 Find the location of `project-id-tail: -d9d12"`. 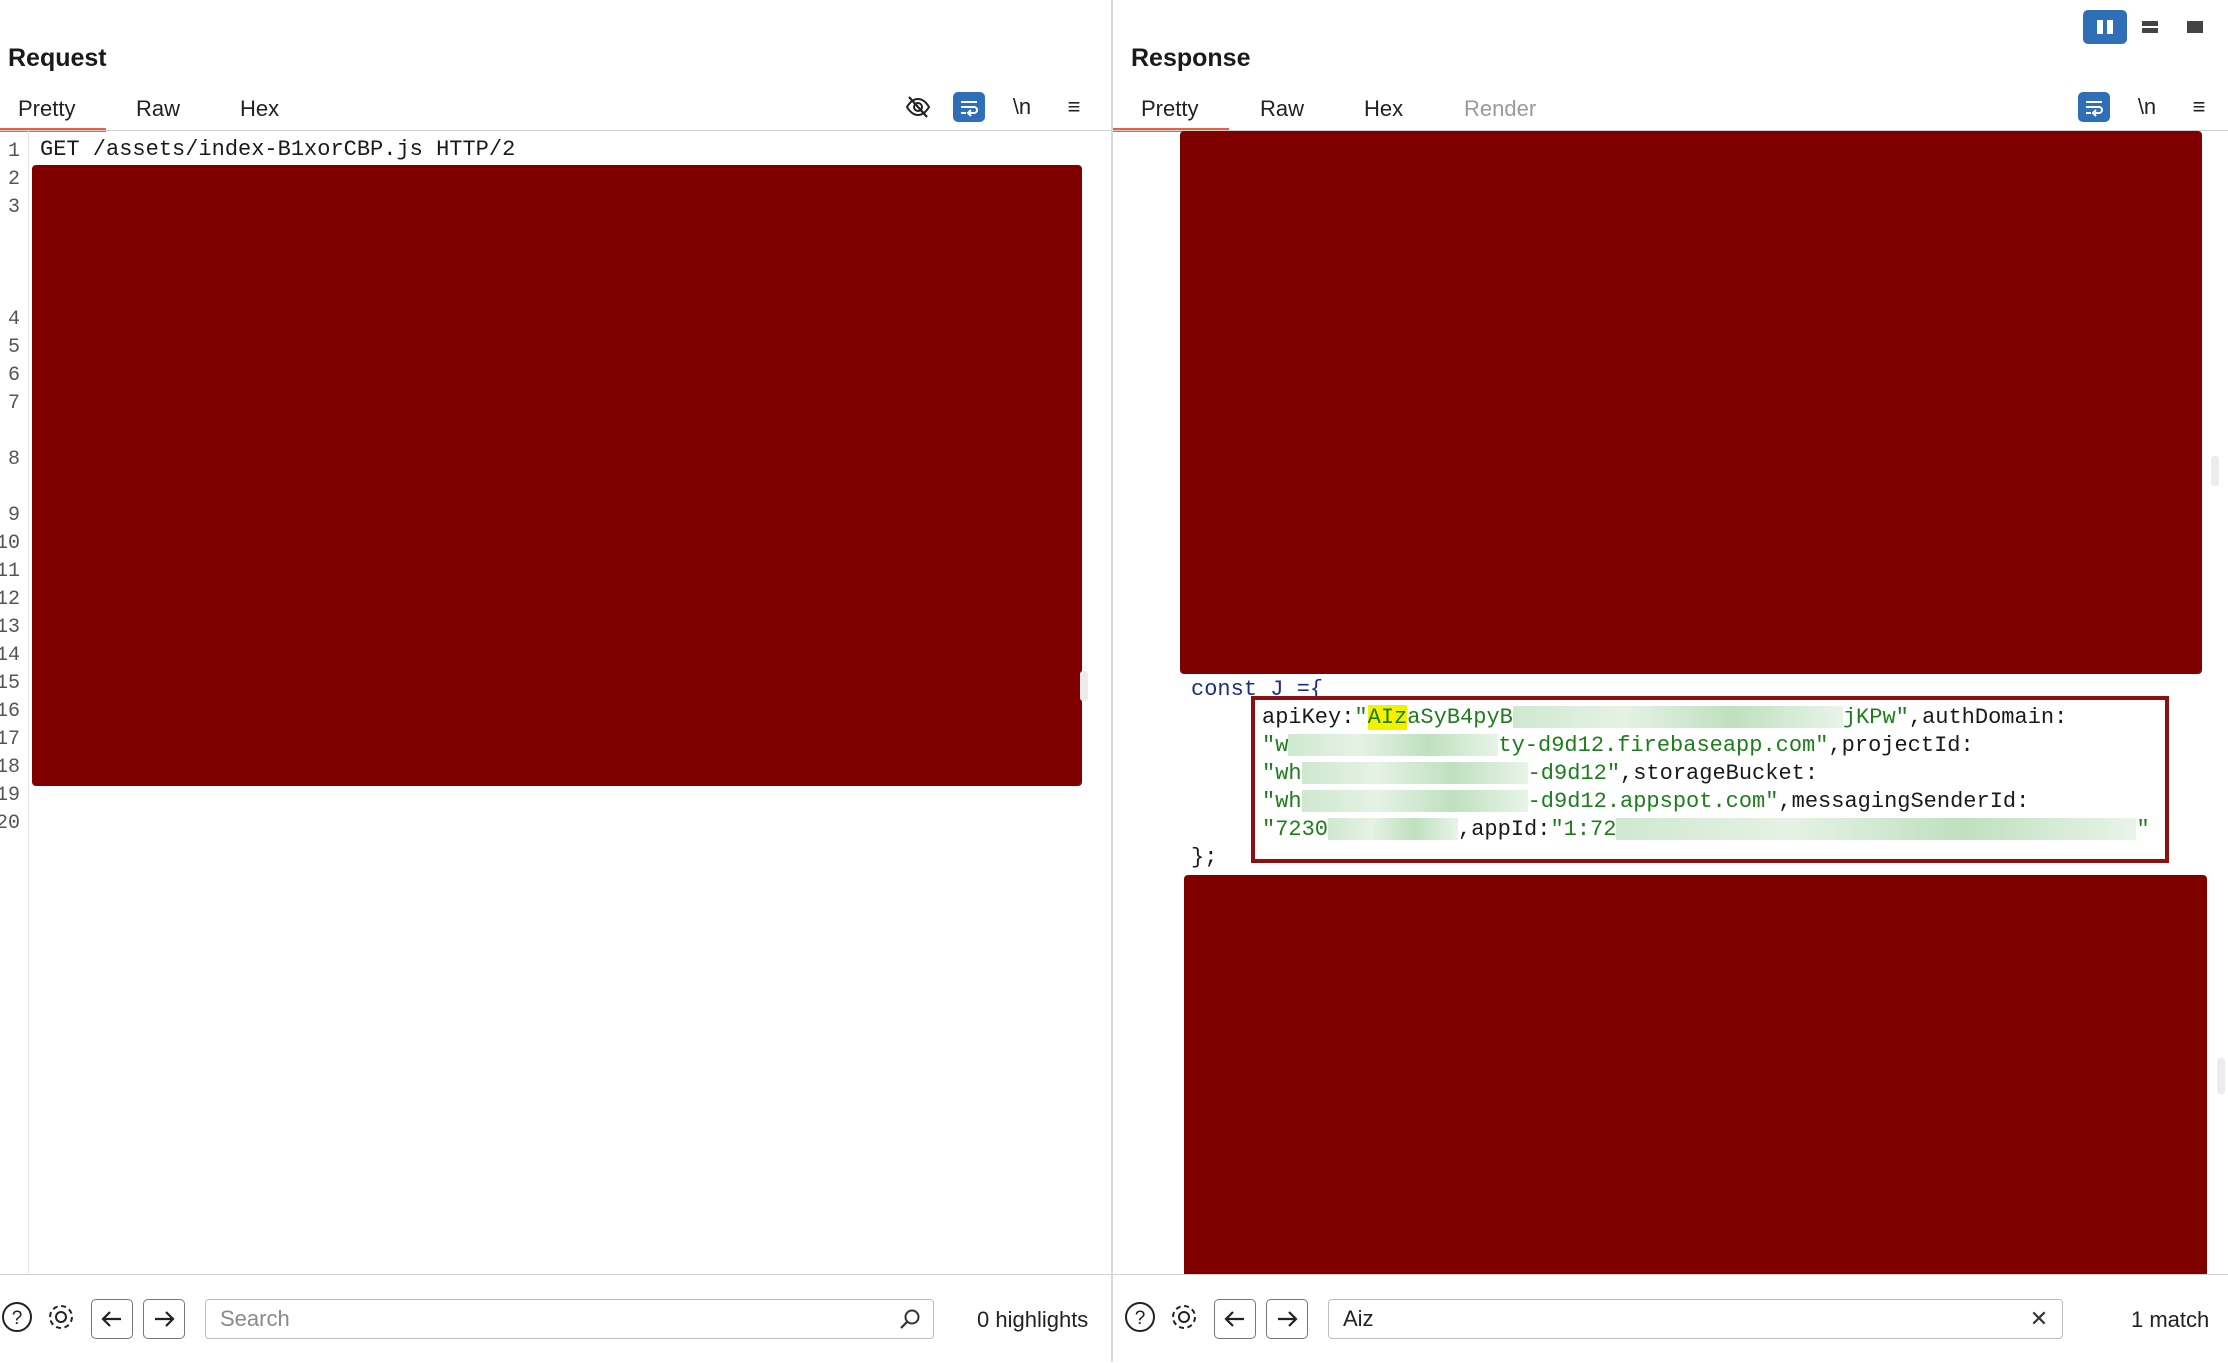

project-id-tail: -d9d12" is located at coordinates (1574, 773).